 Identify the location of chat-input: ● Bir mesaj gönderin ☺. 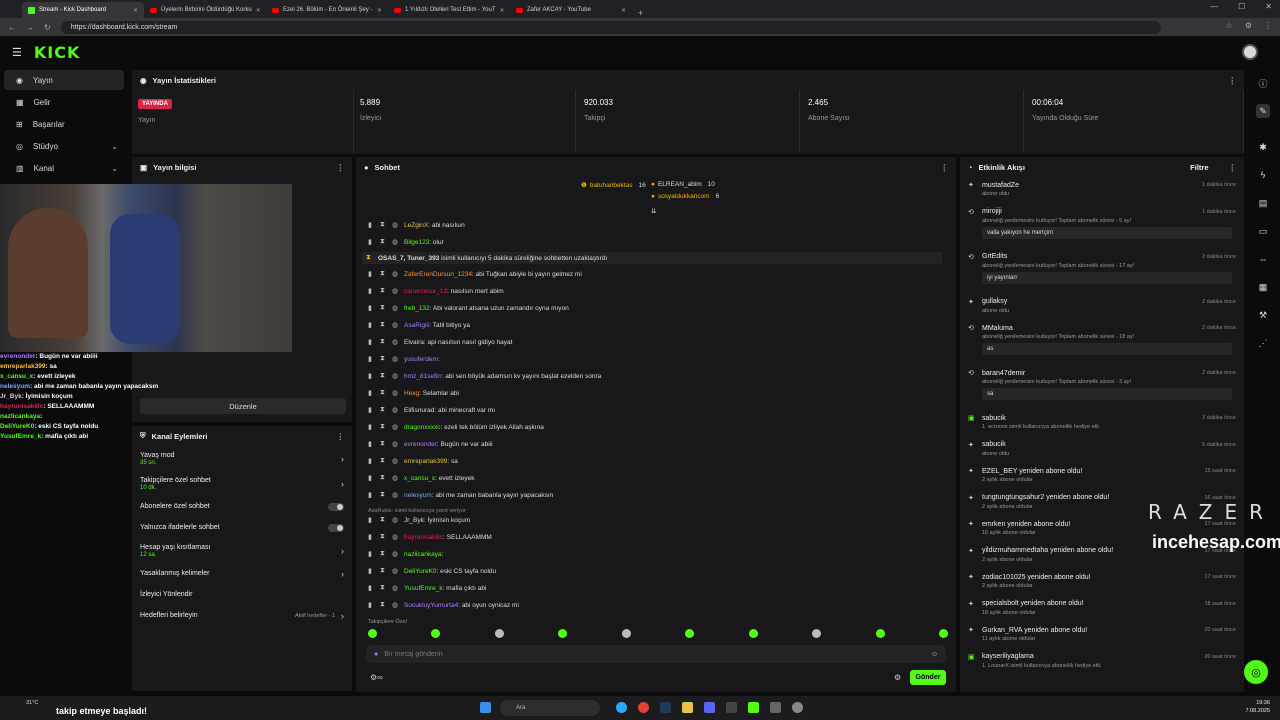
(656, 654).